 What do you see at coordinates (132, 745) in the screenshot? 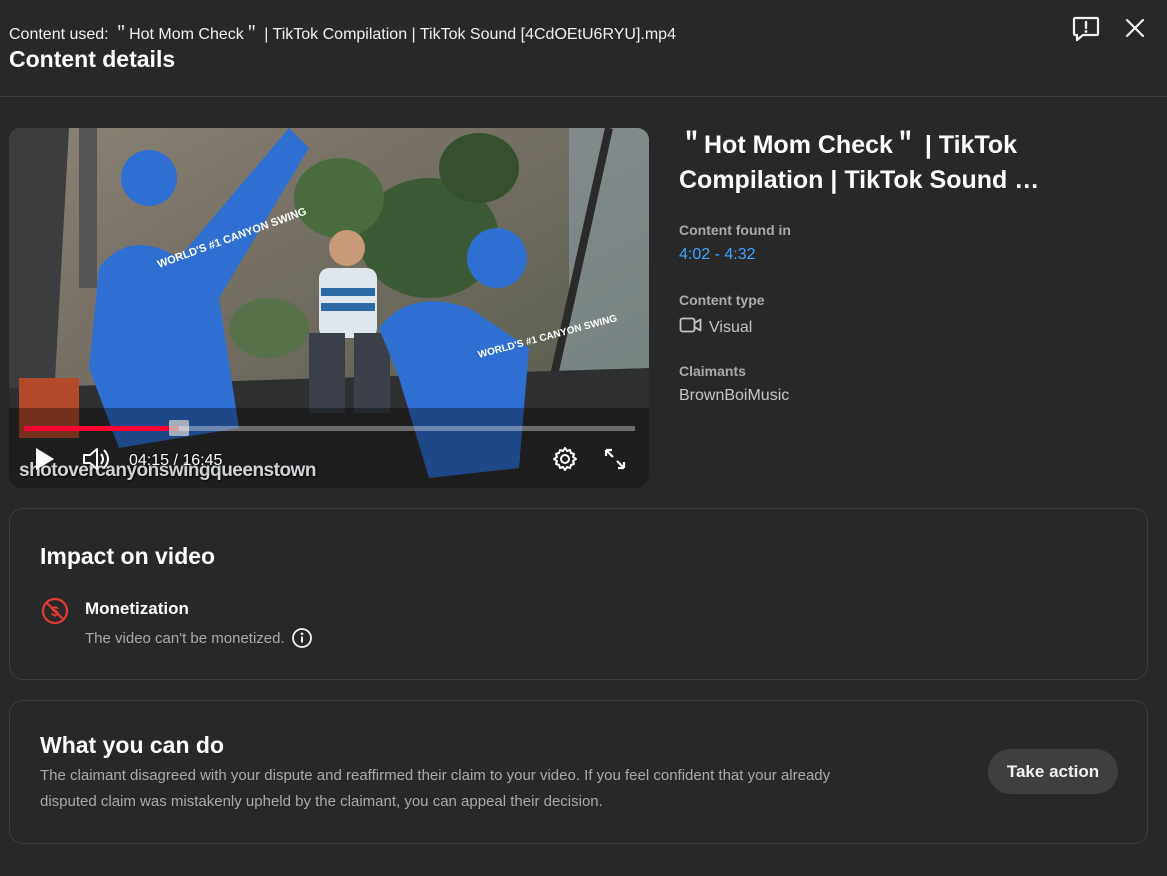
I see `actions-title: What you can do` at bounding box center [132, 745].